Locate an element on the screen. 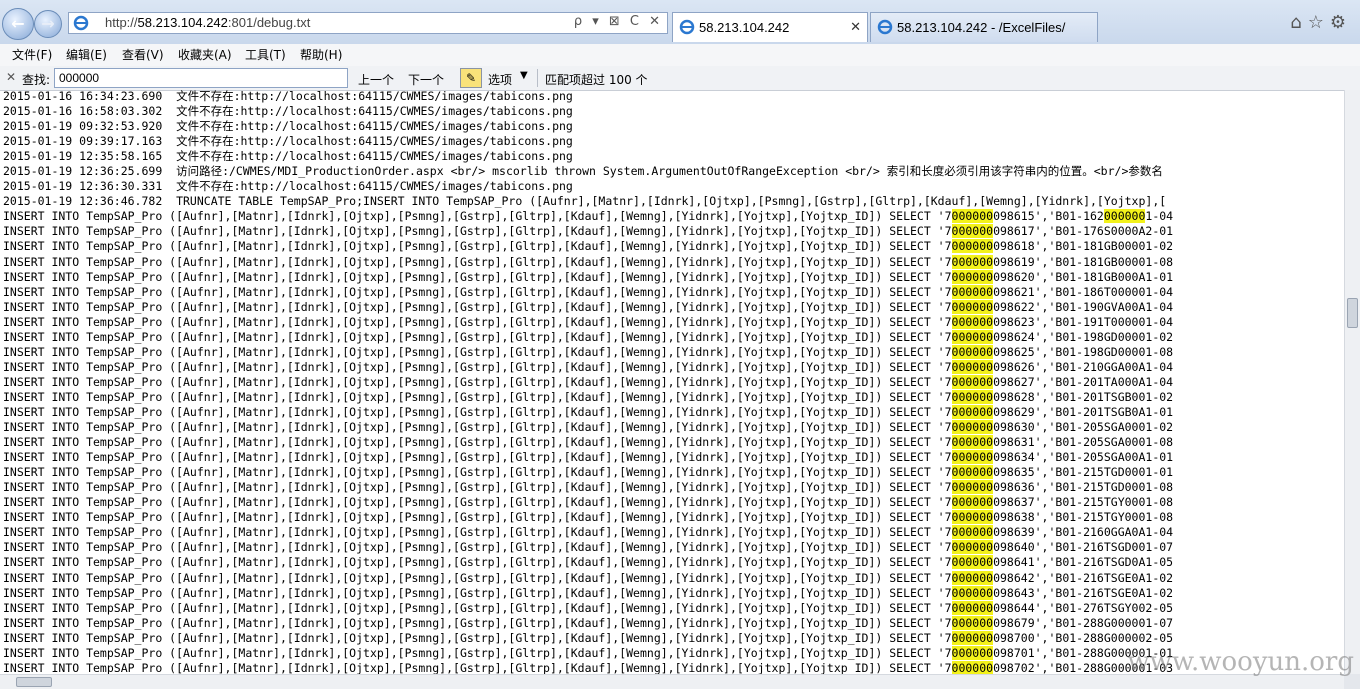 The width and height of the screenshot is (1360, 689). find-label: 查找: is located at coordinates (36, 80).